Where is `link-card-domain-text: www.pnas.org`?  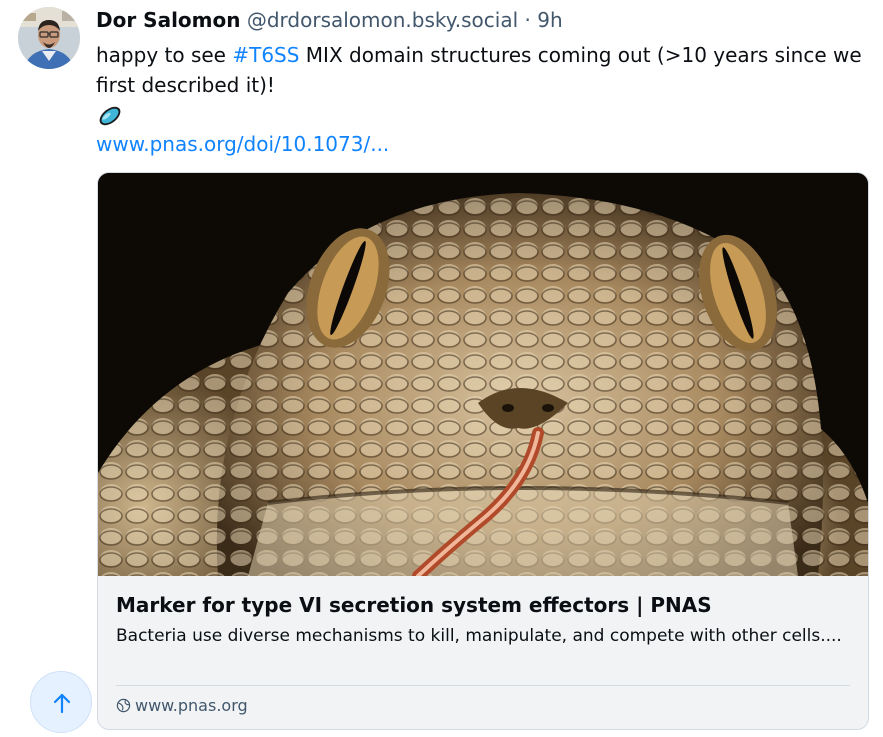
link-card-domain-text: www.pnas.org is located at coordinates (191, 705).